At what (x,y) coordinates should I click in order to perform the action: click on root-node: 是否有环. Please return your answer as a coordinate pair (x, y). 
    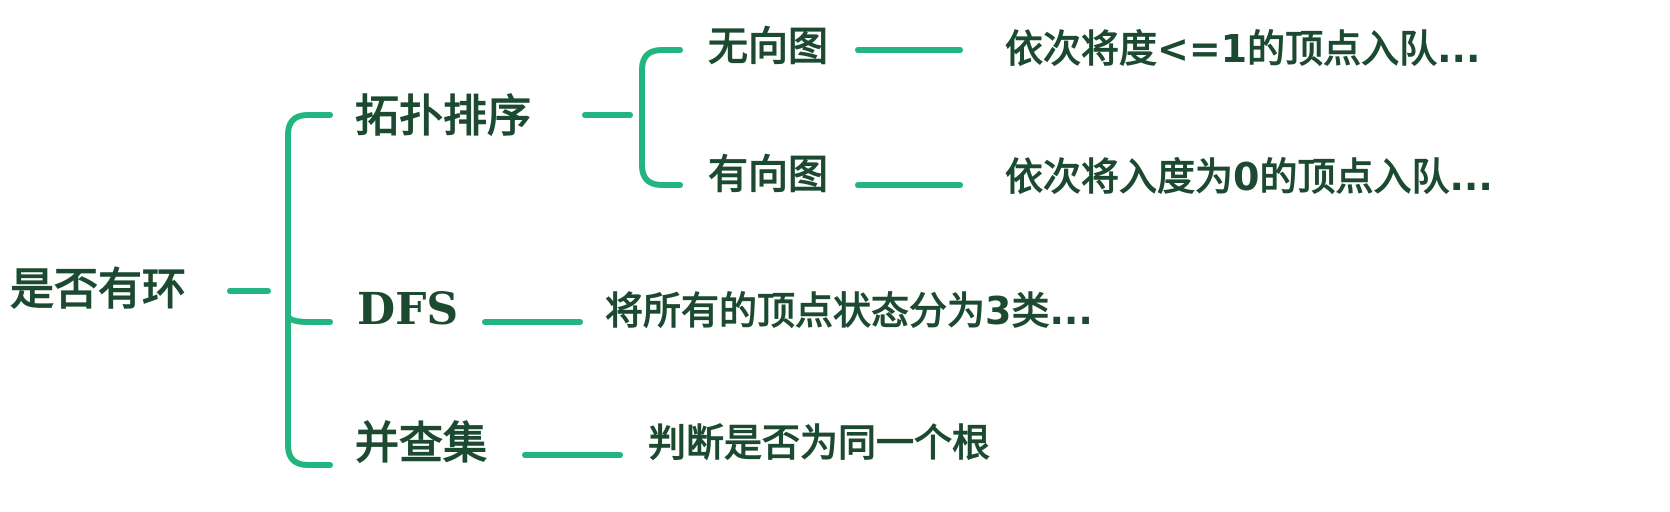
    Looking at the image, I should click on (98, 289).